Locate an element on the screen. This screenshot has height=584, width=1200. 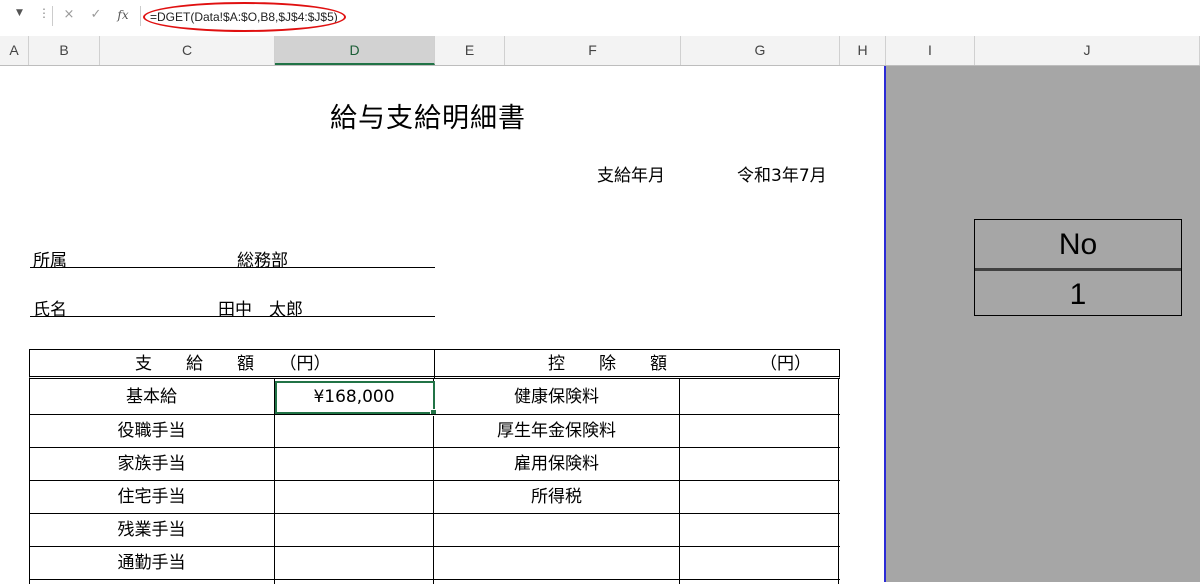
row-line is located at coordinates (434, 579).